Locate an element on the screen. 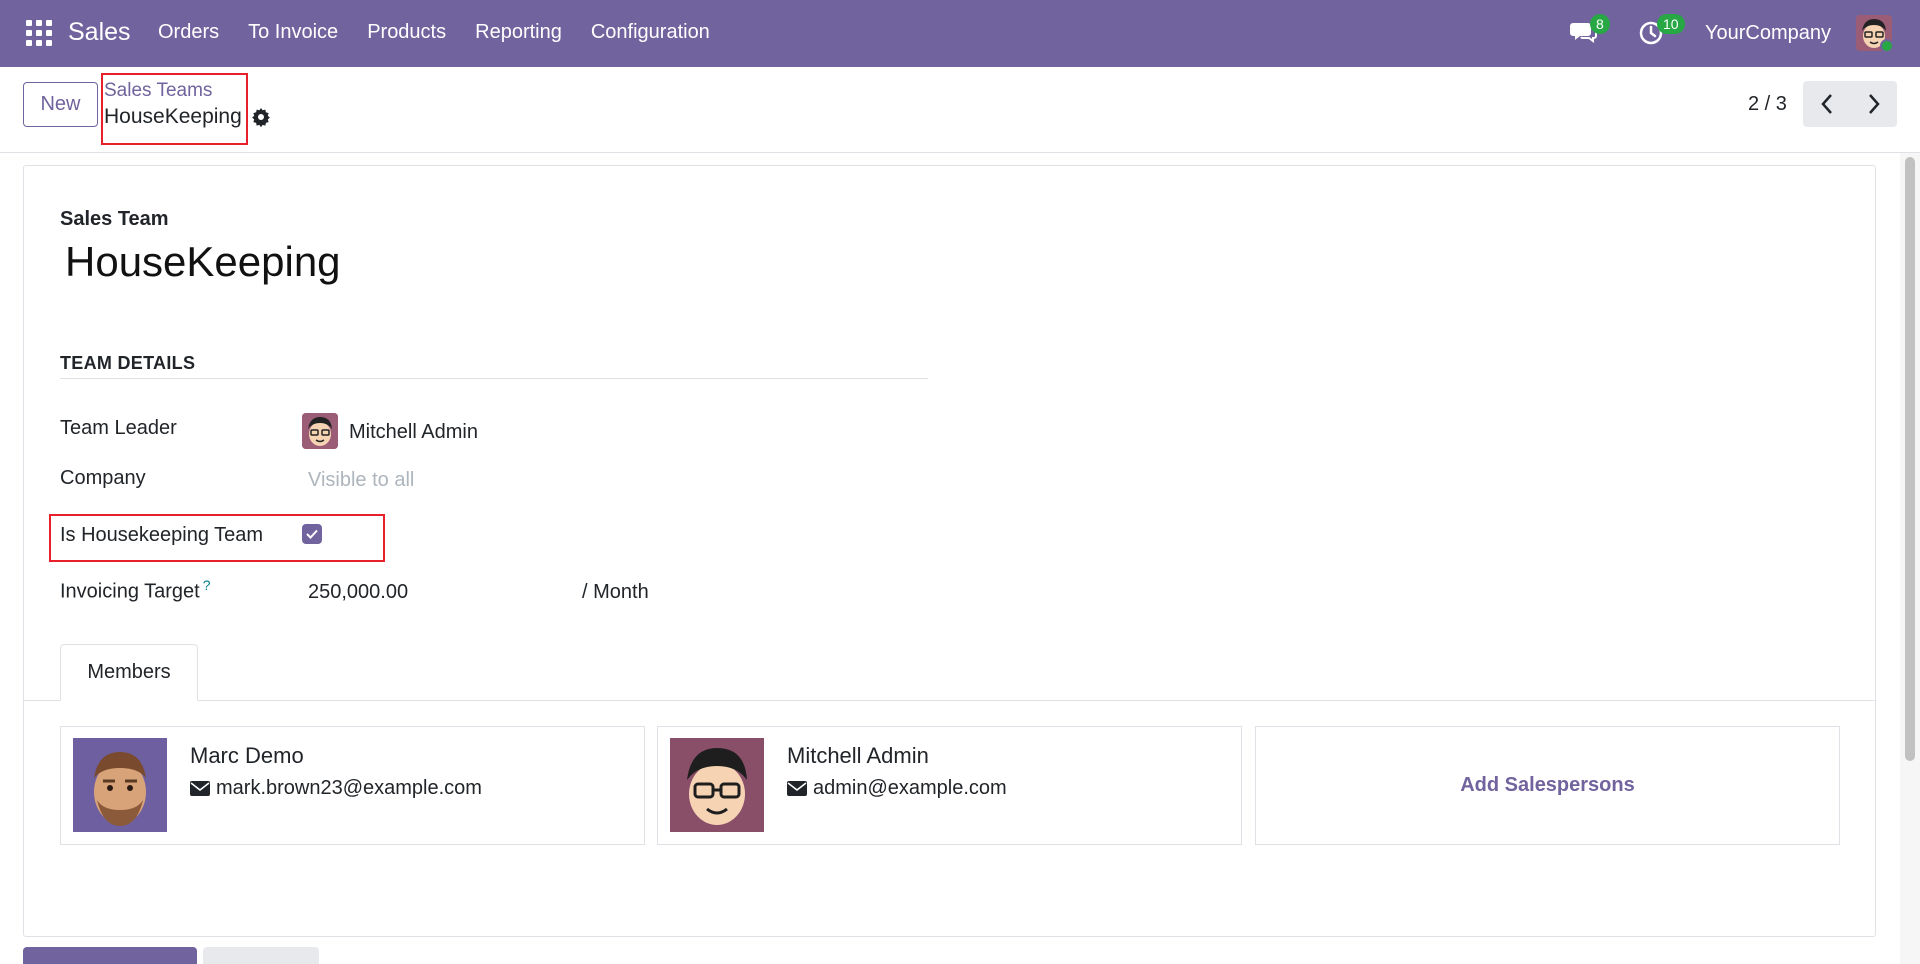  menu-item-reporting: Reporting is located at coordinates (518, 32).